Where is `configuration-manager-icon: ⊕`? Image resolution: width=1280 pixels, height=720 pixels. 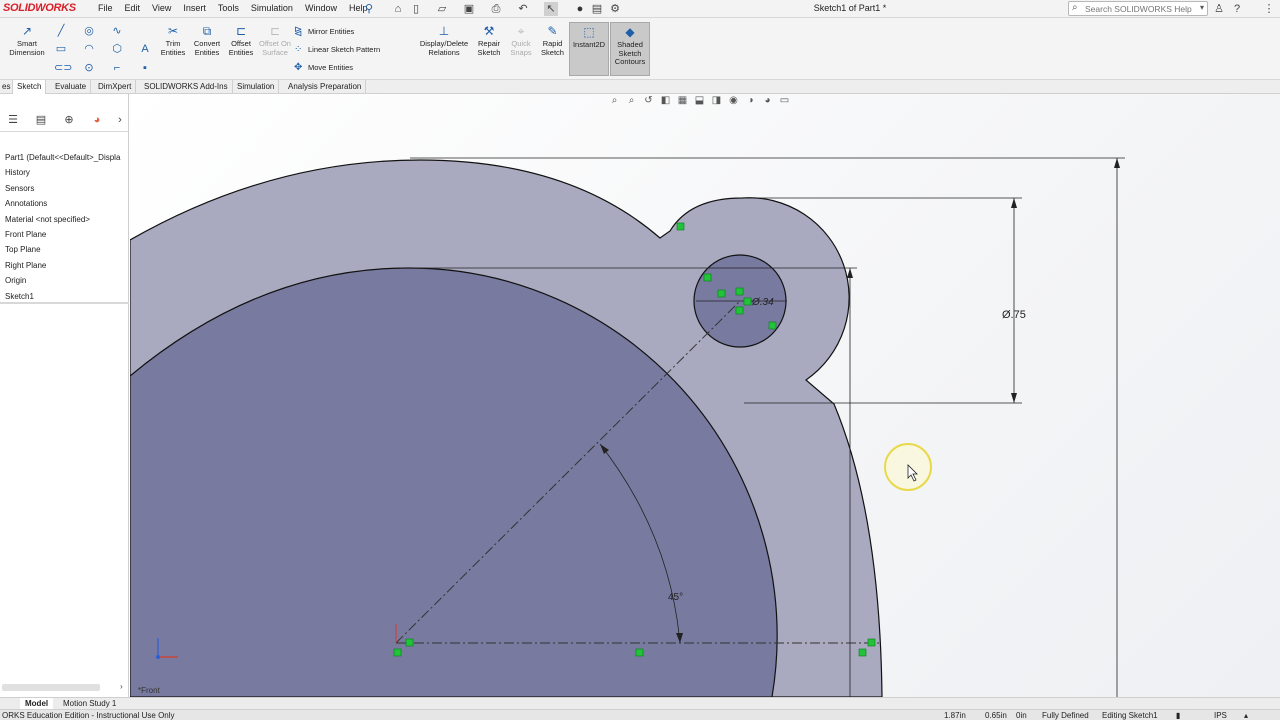 configuration-manager-icon: ⊕ is located at coordinates (69, 120).